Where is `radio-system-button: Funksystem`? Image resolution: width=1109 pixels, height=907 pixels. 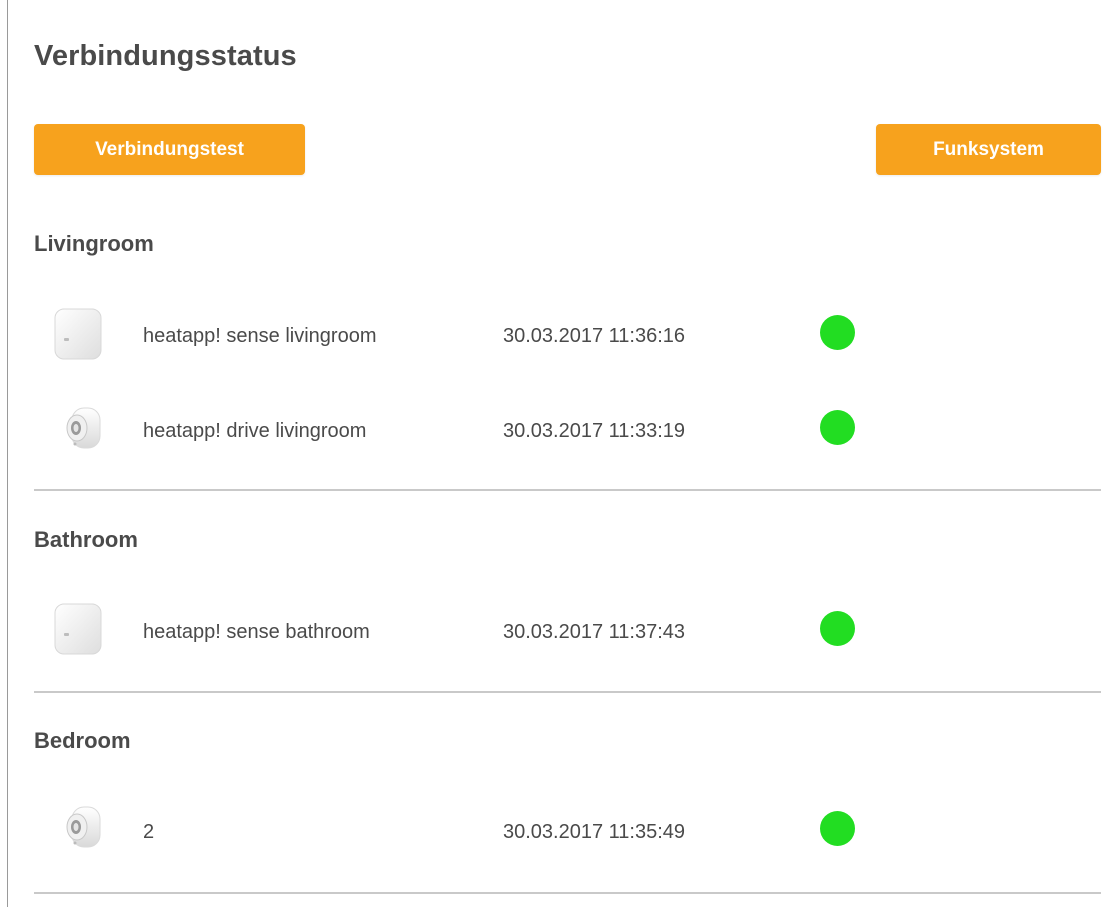
radio-system-button: Funksystem is located at coordinates (988, 149).